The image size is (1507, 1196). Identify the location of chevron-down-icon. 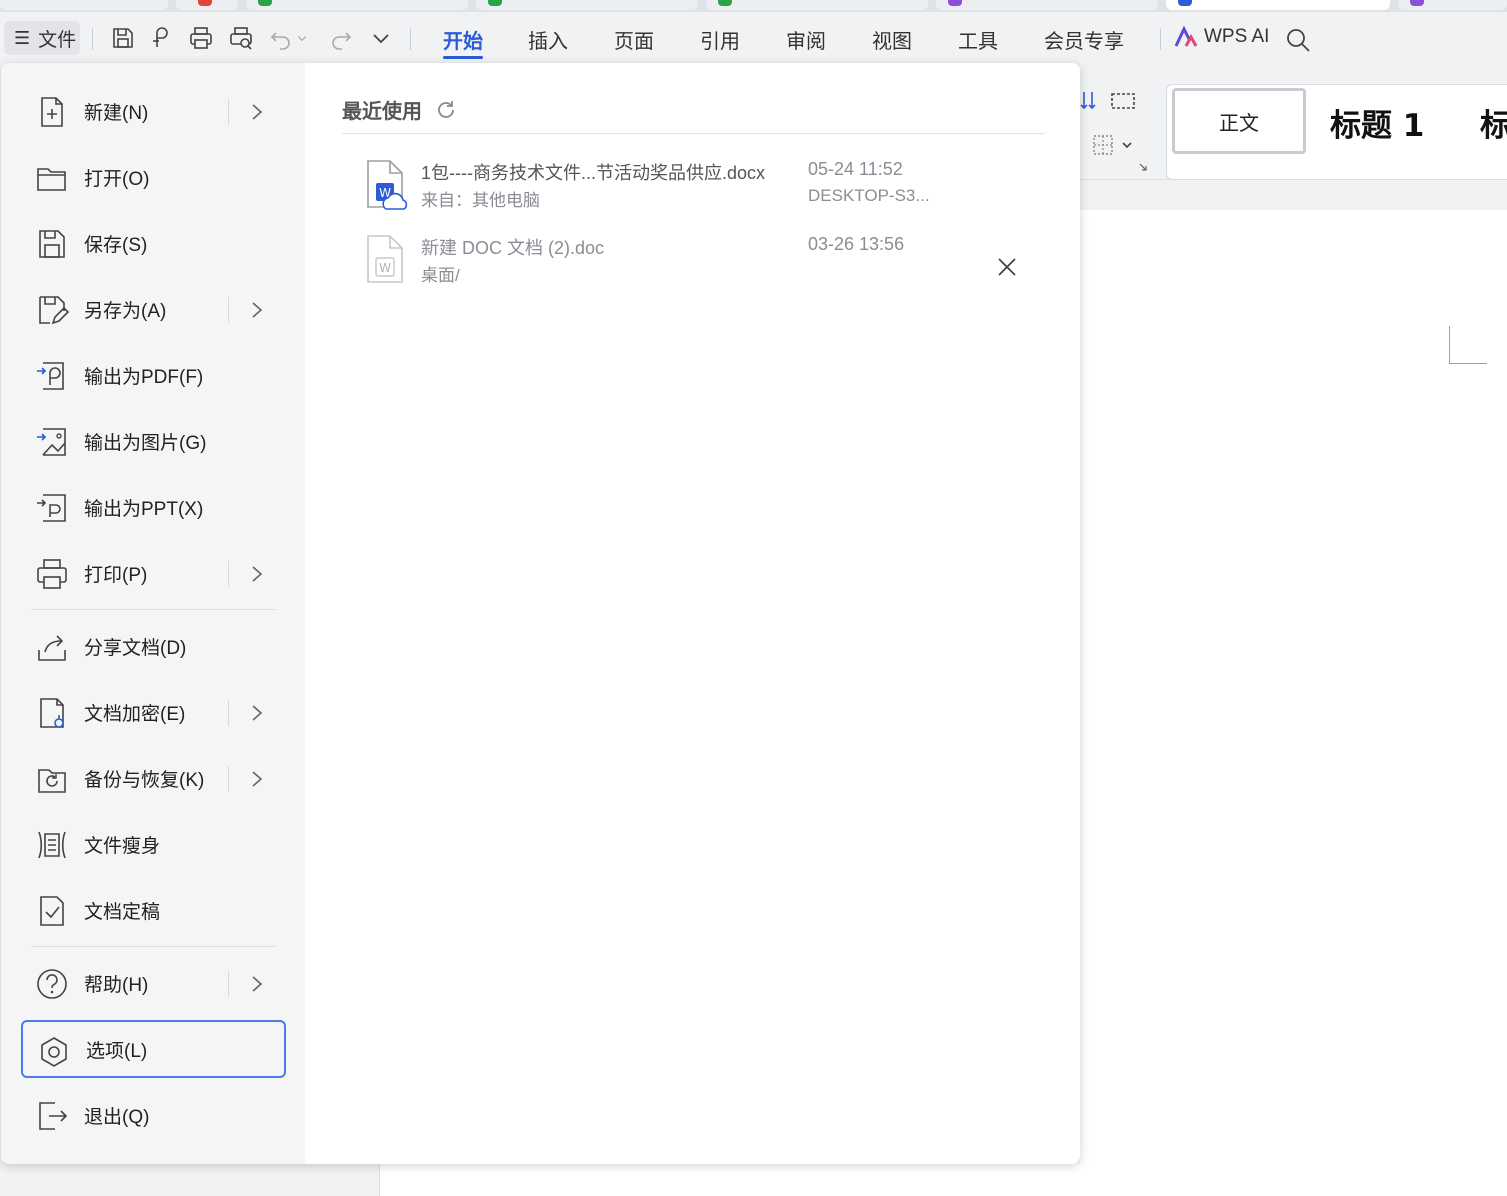
(1127, 145).